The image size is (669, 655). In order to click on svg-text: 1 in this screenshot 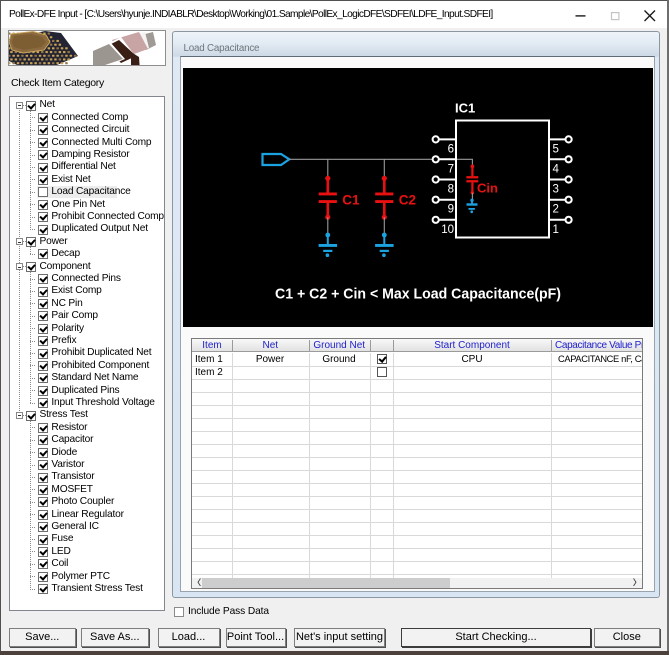, I will do `click(555, 229)`.